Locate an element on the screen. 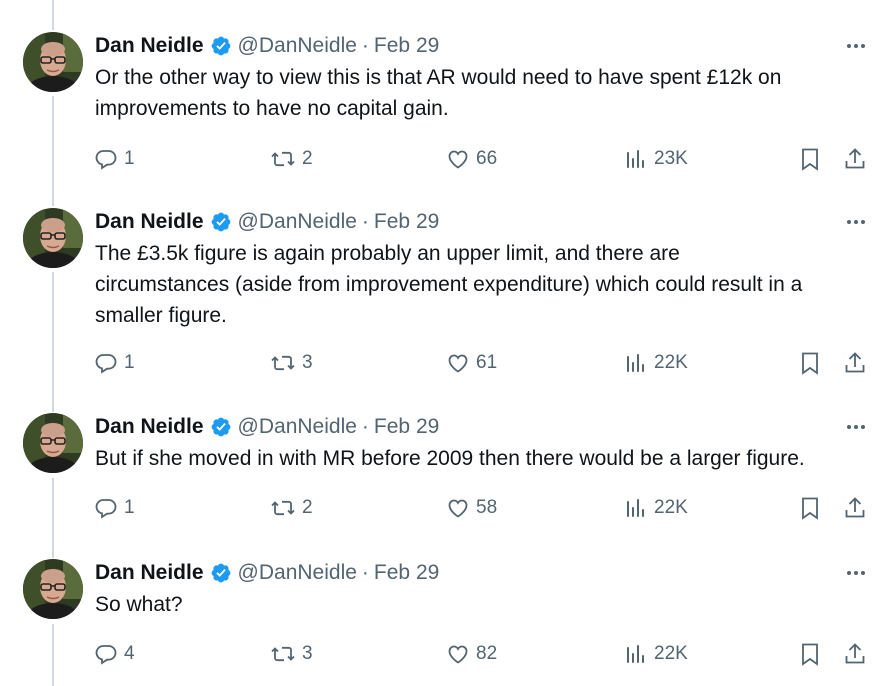 Image resolution: width=892 pixels, height=686 pixels. tweet-actions: 1 3 61 22K is located at coordinates (446, 363).